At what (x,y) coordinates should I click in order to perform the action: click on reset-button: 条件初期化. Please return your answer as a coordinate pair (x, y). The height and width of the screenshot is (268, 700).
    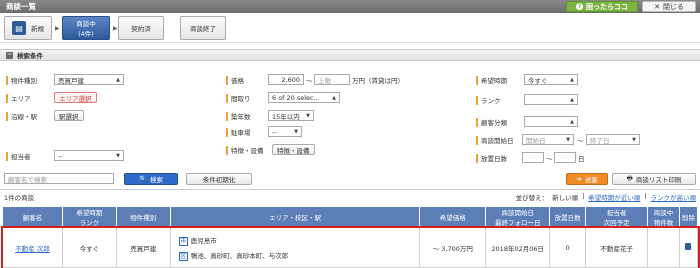
    Looking at the image, I should click on (219, 179).